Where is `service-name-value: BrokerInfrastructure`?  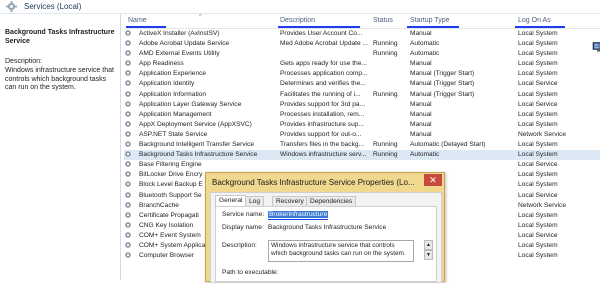 service-name-value: BrokerInfrastructure is located at coordinates (298, 214).